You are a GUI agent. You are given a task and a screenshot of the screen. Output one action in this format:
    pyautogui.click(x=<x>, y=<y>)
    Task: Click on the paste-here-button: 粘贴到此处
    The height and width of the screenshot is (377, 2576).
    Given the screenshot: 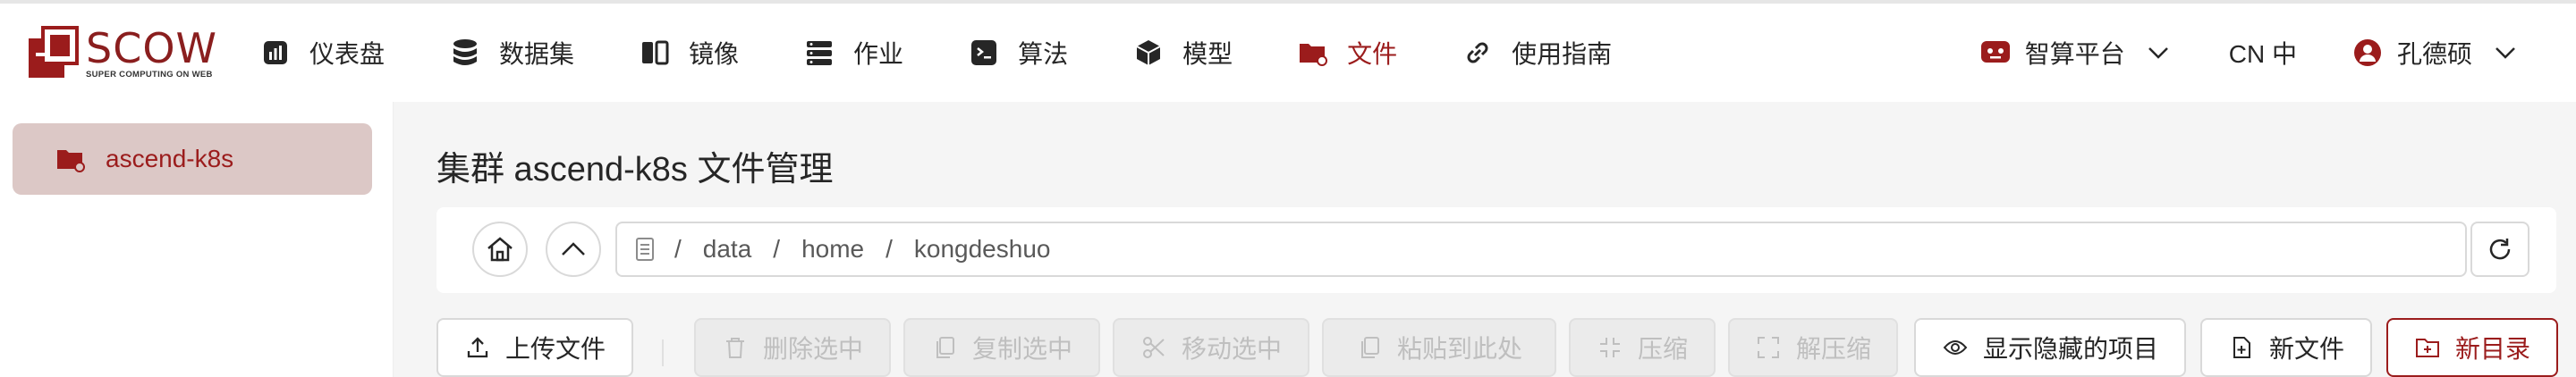 What is the action you would take?
    pyautogui.click(x=1439, y=347)
    